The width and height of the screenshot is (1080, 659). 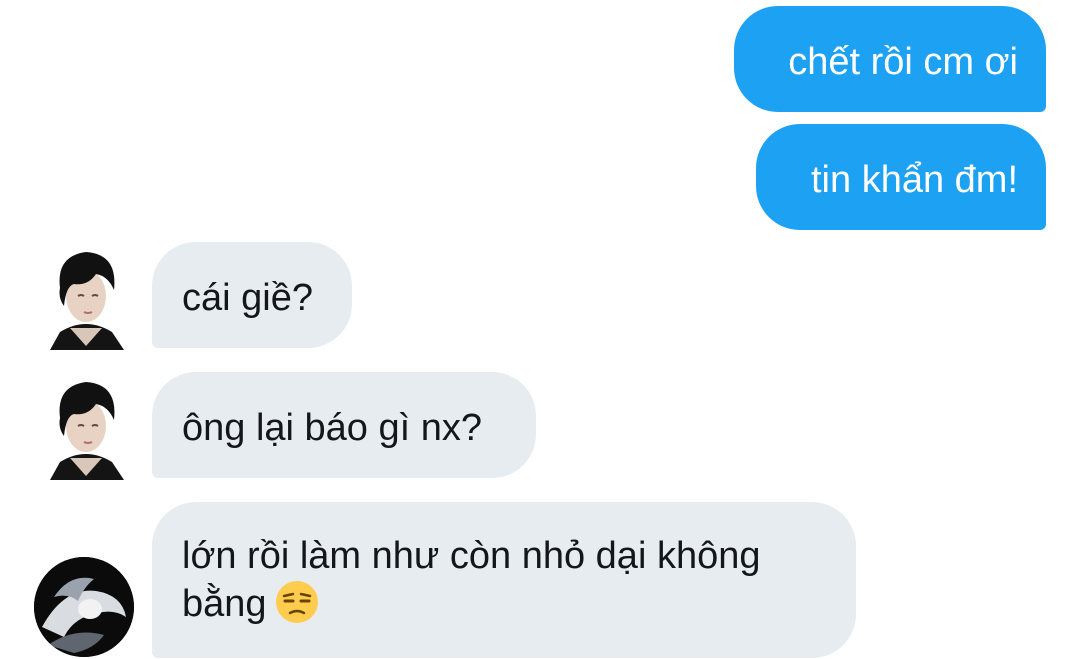 What do you see at coordinates (296, 602) in the screenshot?
I see `unamused-face-emoji` at bounding box center [296, 602].